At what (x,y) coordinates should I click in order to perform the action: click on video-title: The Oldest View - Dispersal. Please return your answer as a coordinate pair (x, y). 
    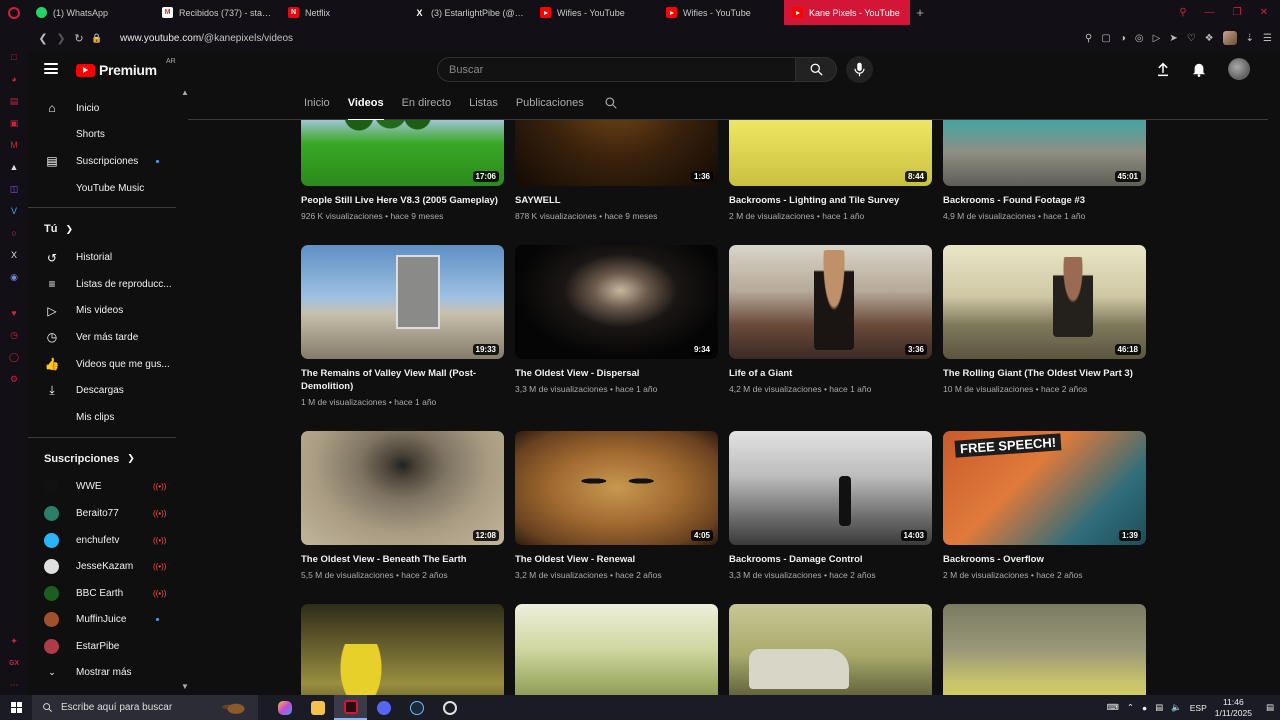
    Looking at the image, I should click on (616, 373).